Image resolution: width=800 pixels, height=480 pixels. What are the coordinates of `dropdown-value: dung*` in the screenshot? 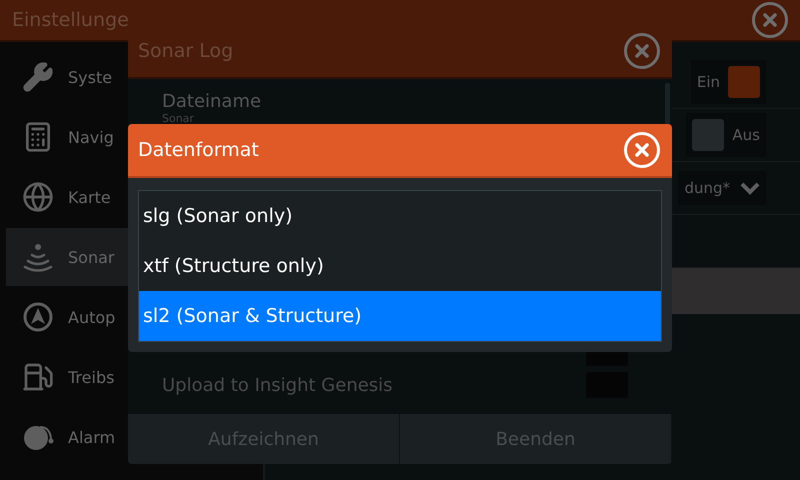 It's located at (707, 188).